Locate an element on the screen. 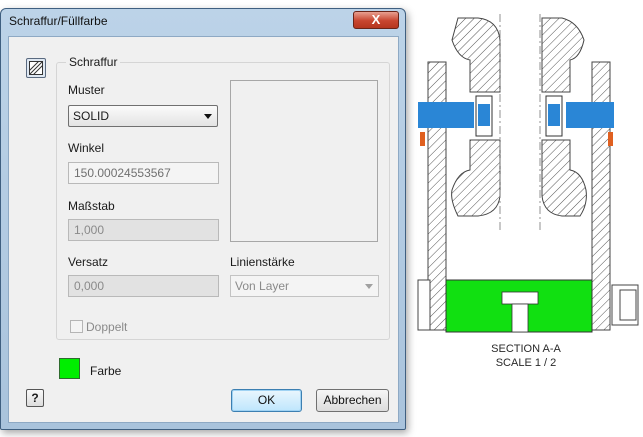  hatch-preview is located at coordinates (304, 161).